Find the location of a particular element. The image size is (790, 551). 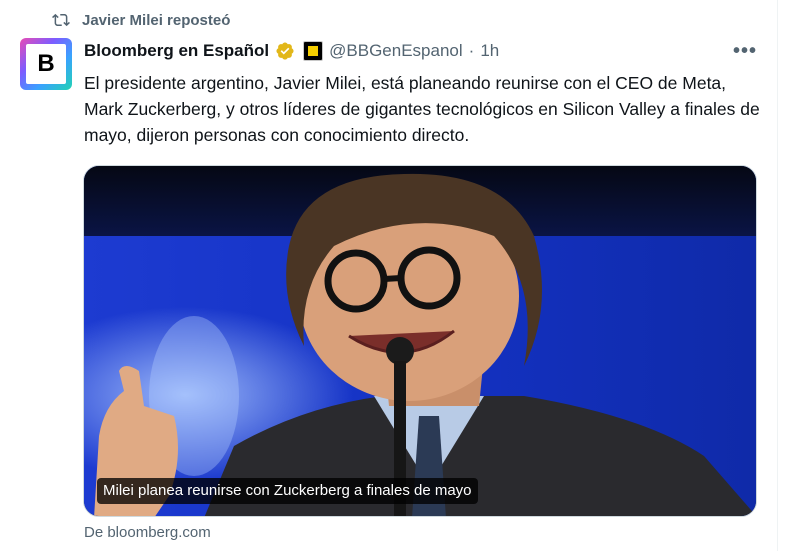

avatar-letter: B is located at coordinates (46, 64).